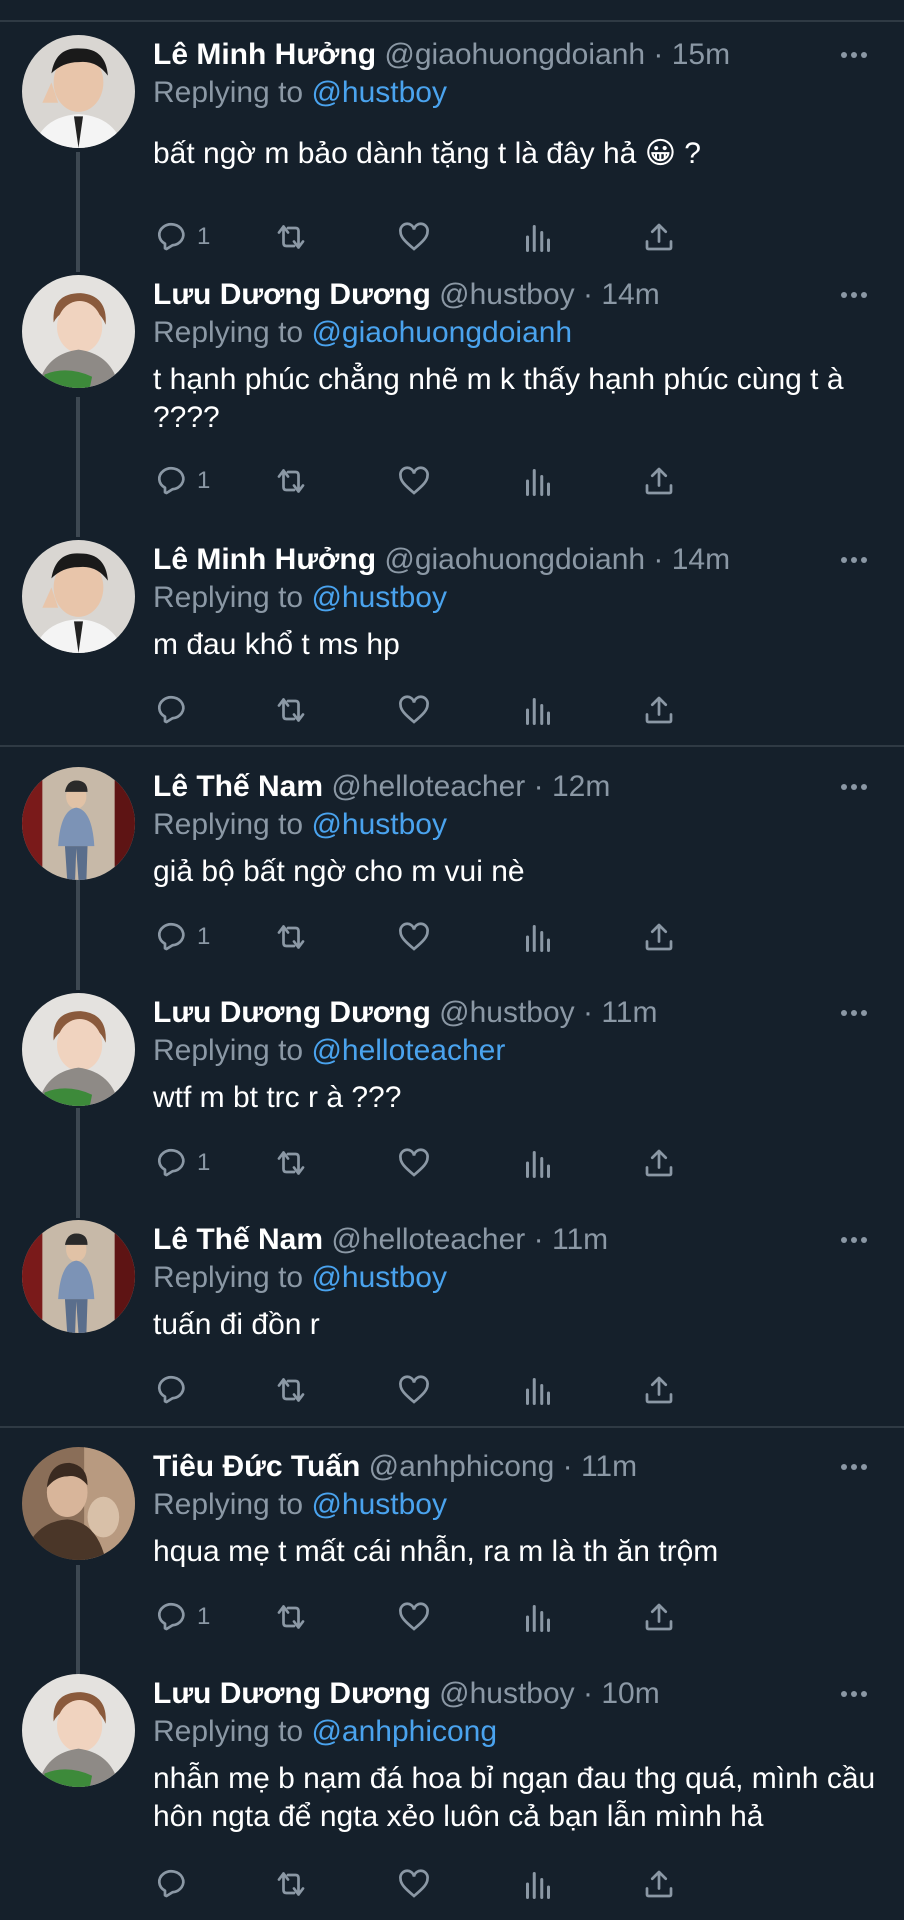 The width and height of the screenshot is (904, 1920). Describe the element at coordinates (441, 332) in the screenshot. I see `reply-mention: @giaohuongdoianh` at that location.